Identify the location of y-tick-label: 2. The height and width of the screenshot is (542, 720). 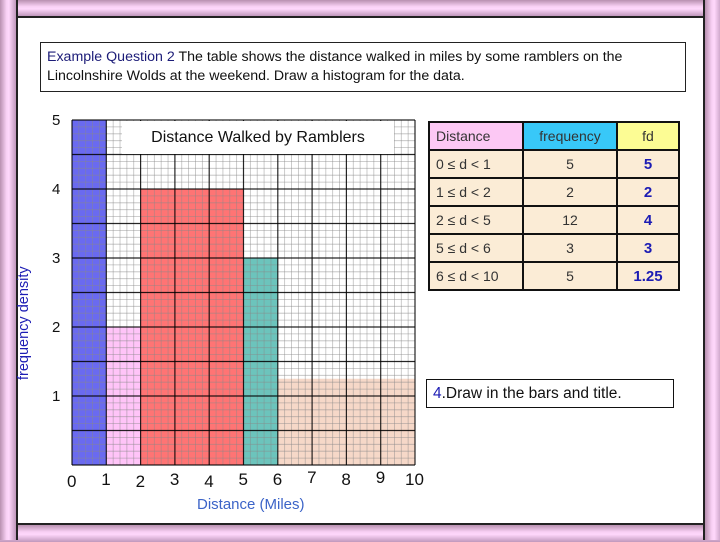
(56, 327).